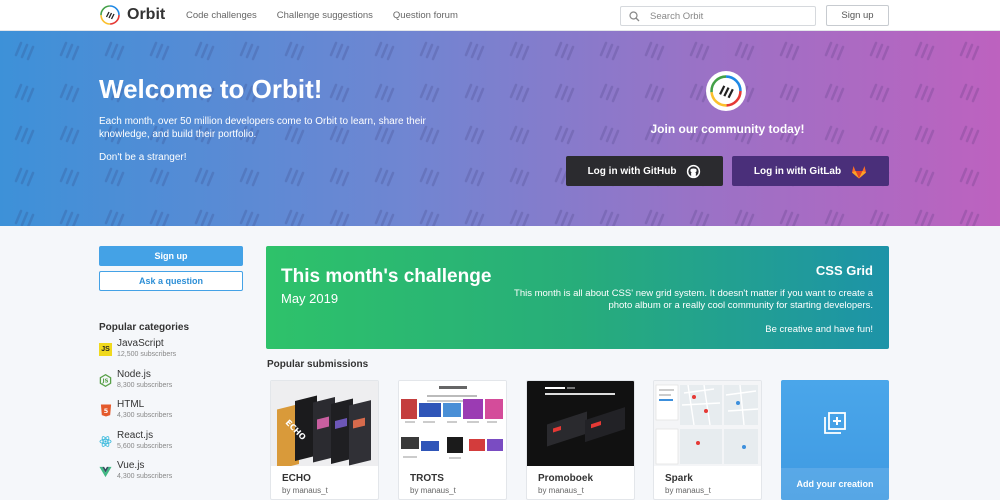 The height and width of the screenshot is (500, 1000). Describe the element at coordinates (140, 343) in the screenshot. I see `category-name: JavaScript` at that location.